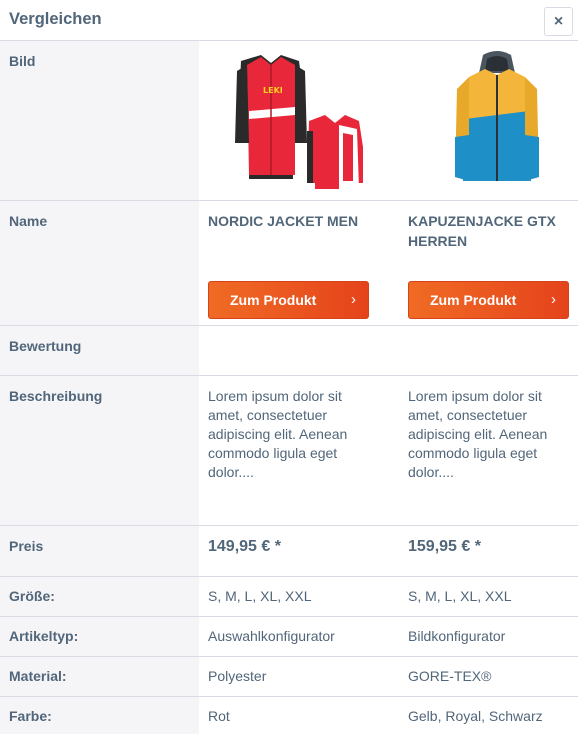  What do you see at coordinates (460, 596) in the screenshot?
I see `product-groesse-2: S, M, L, XL, XXL` at bounding box center [460, 596].